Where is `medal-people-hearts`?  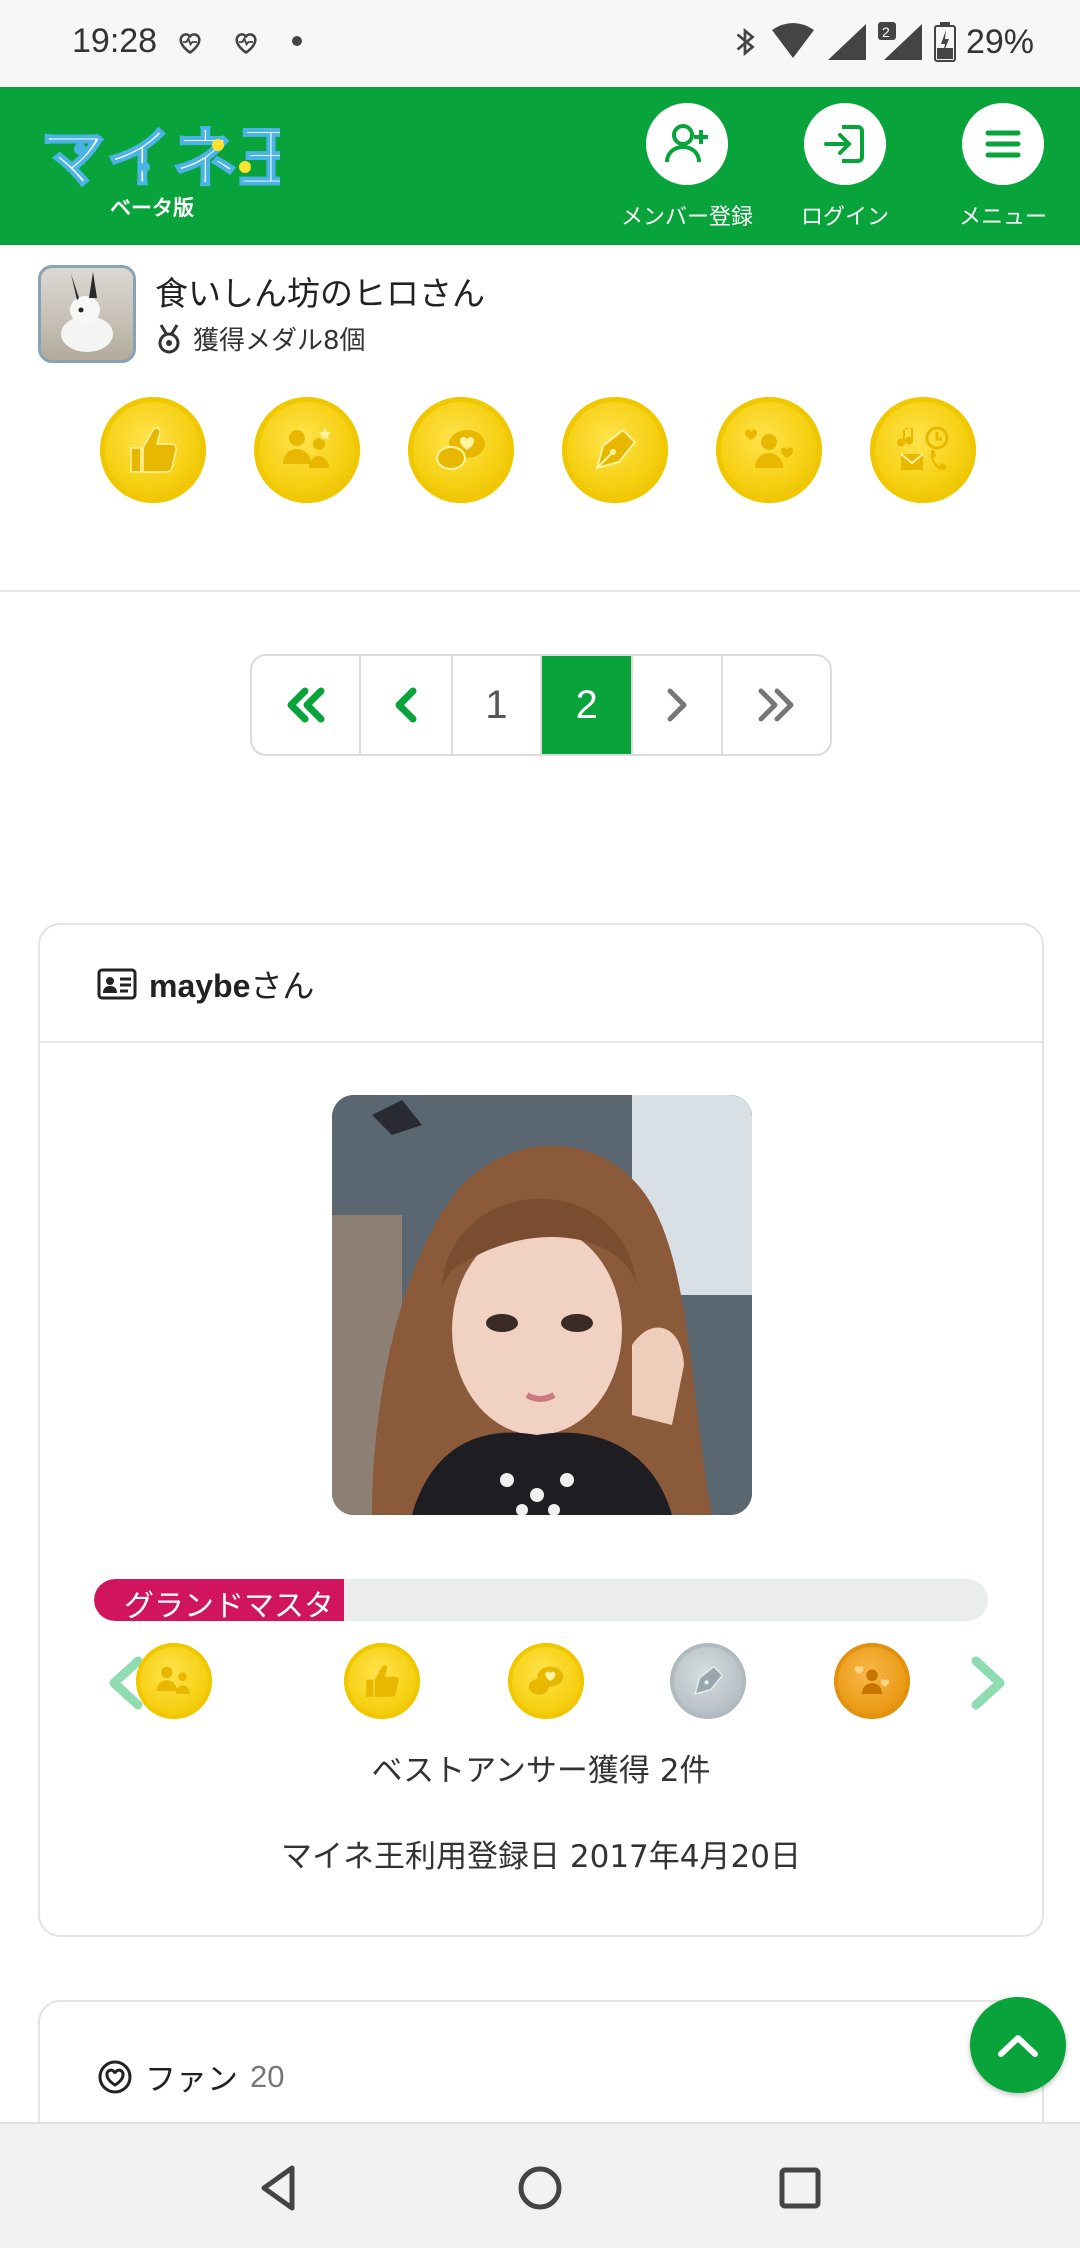 medal-people-hearts is located at coordinates (769, 450).